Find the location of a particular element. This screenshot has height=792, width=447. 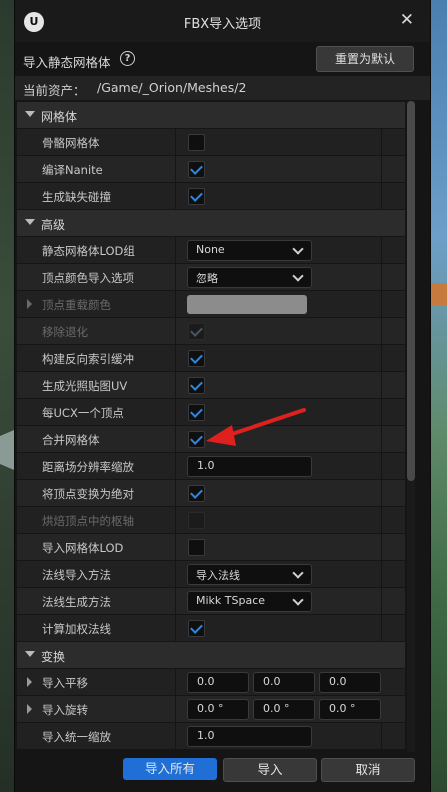

row-import-translation: 导入平移 0.0 0.0 0.0 is located at coordinates (211, 682).